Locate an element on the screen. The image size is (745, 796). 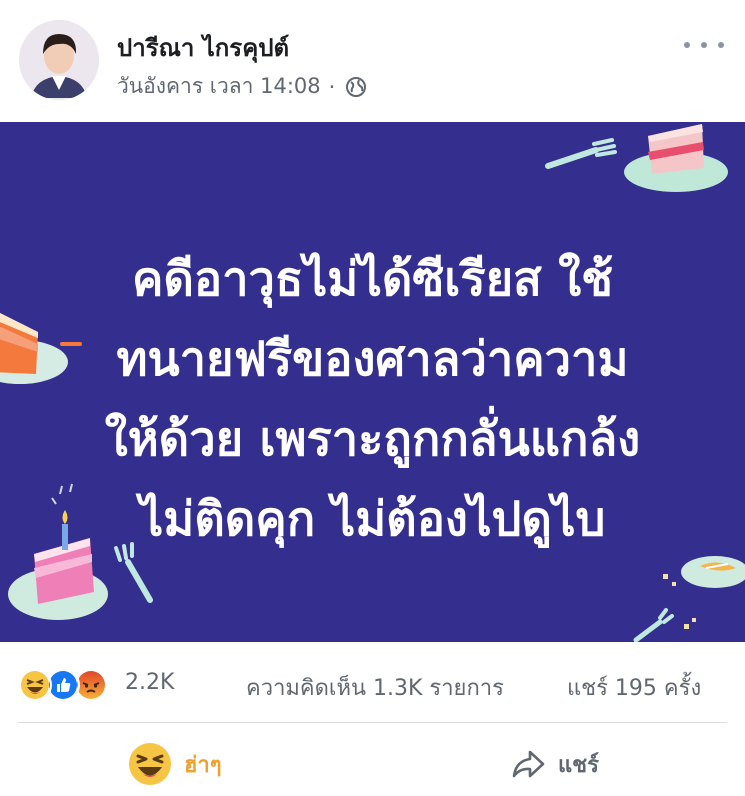
headline-line: คดีอาวุธไม่ได้ซีเรียส ใช้ is located at coordinates (372, 279).